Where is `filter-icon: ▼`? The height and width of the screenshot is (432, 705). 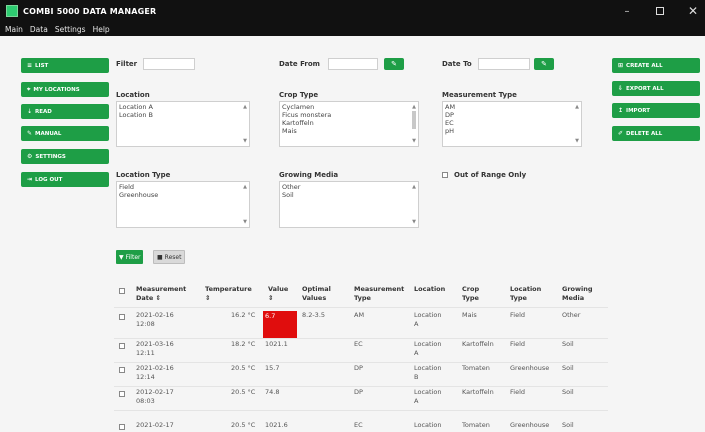 filter-icon: ▼ is located at coordinates (121, 257).